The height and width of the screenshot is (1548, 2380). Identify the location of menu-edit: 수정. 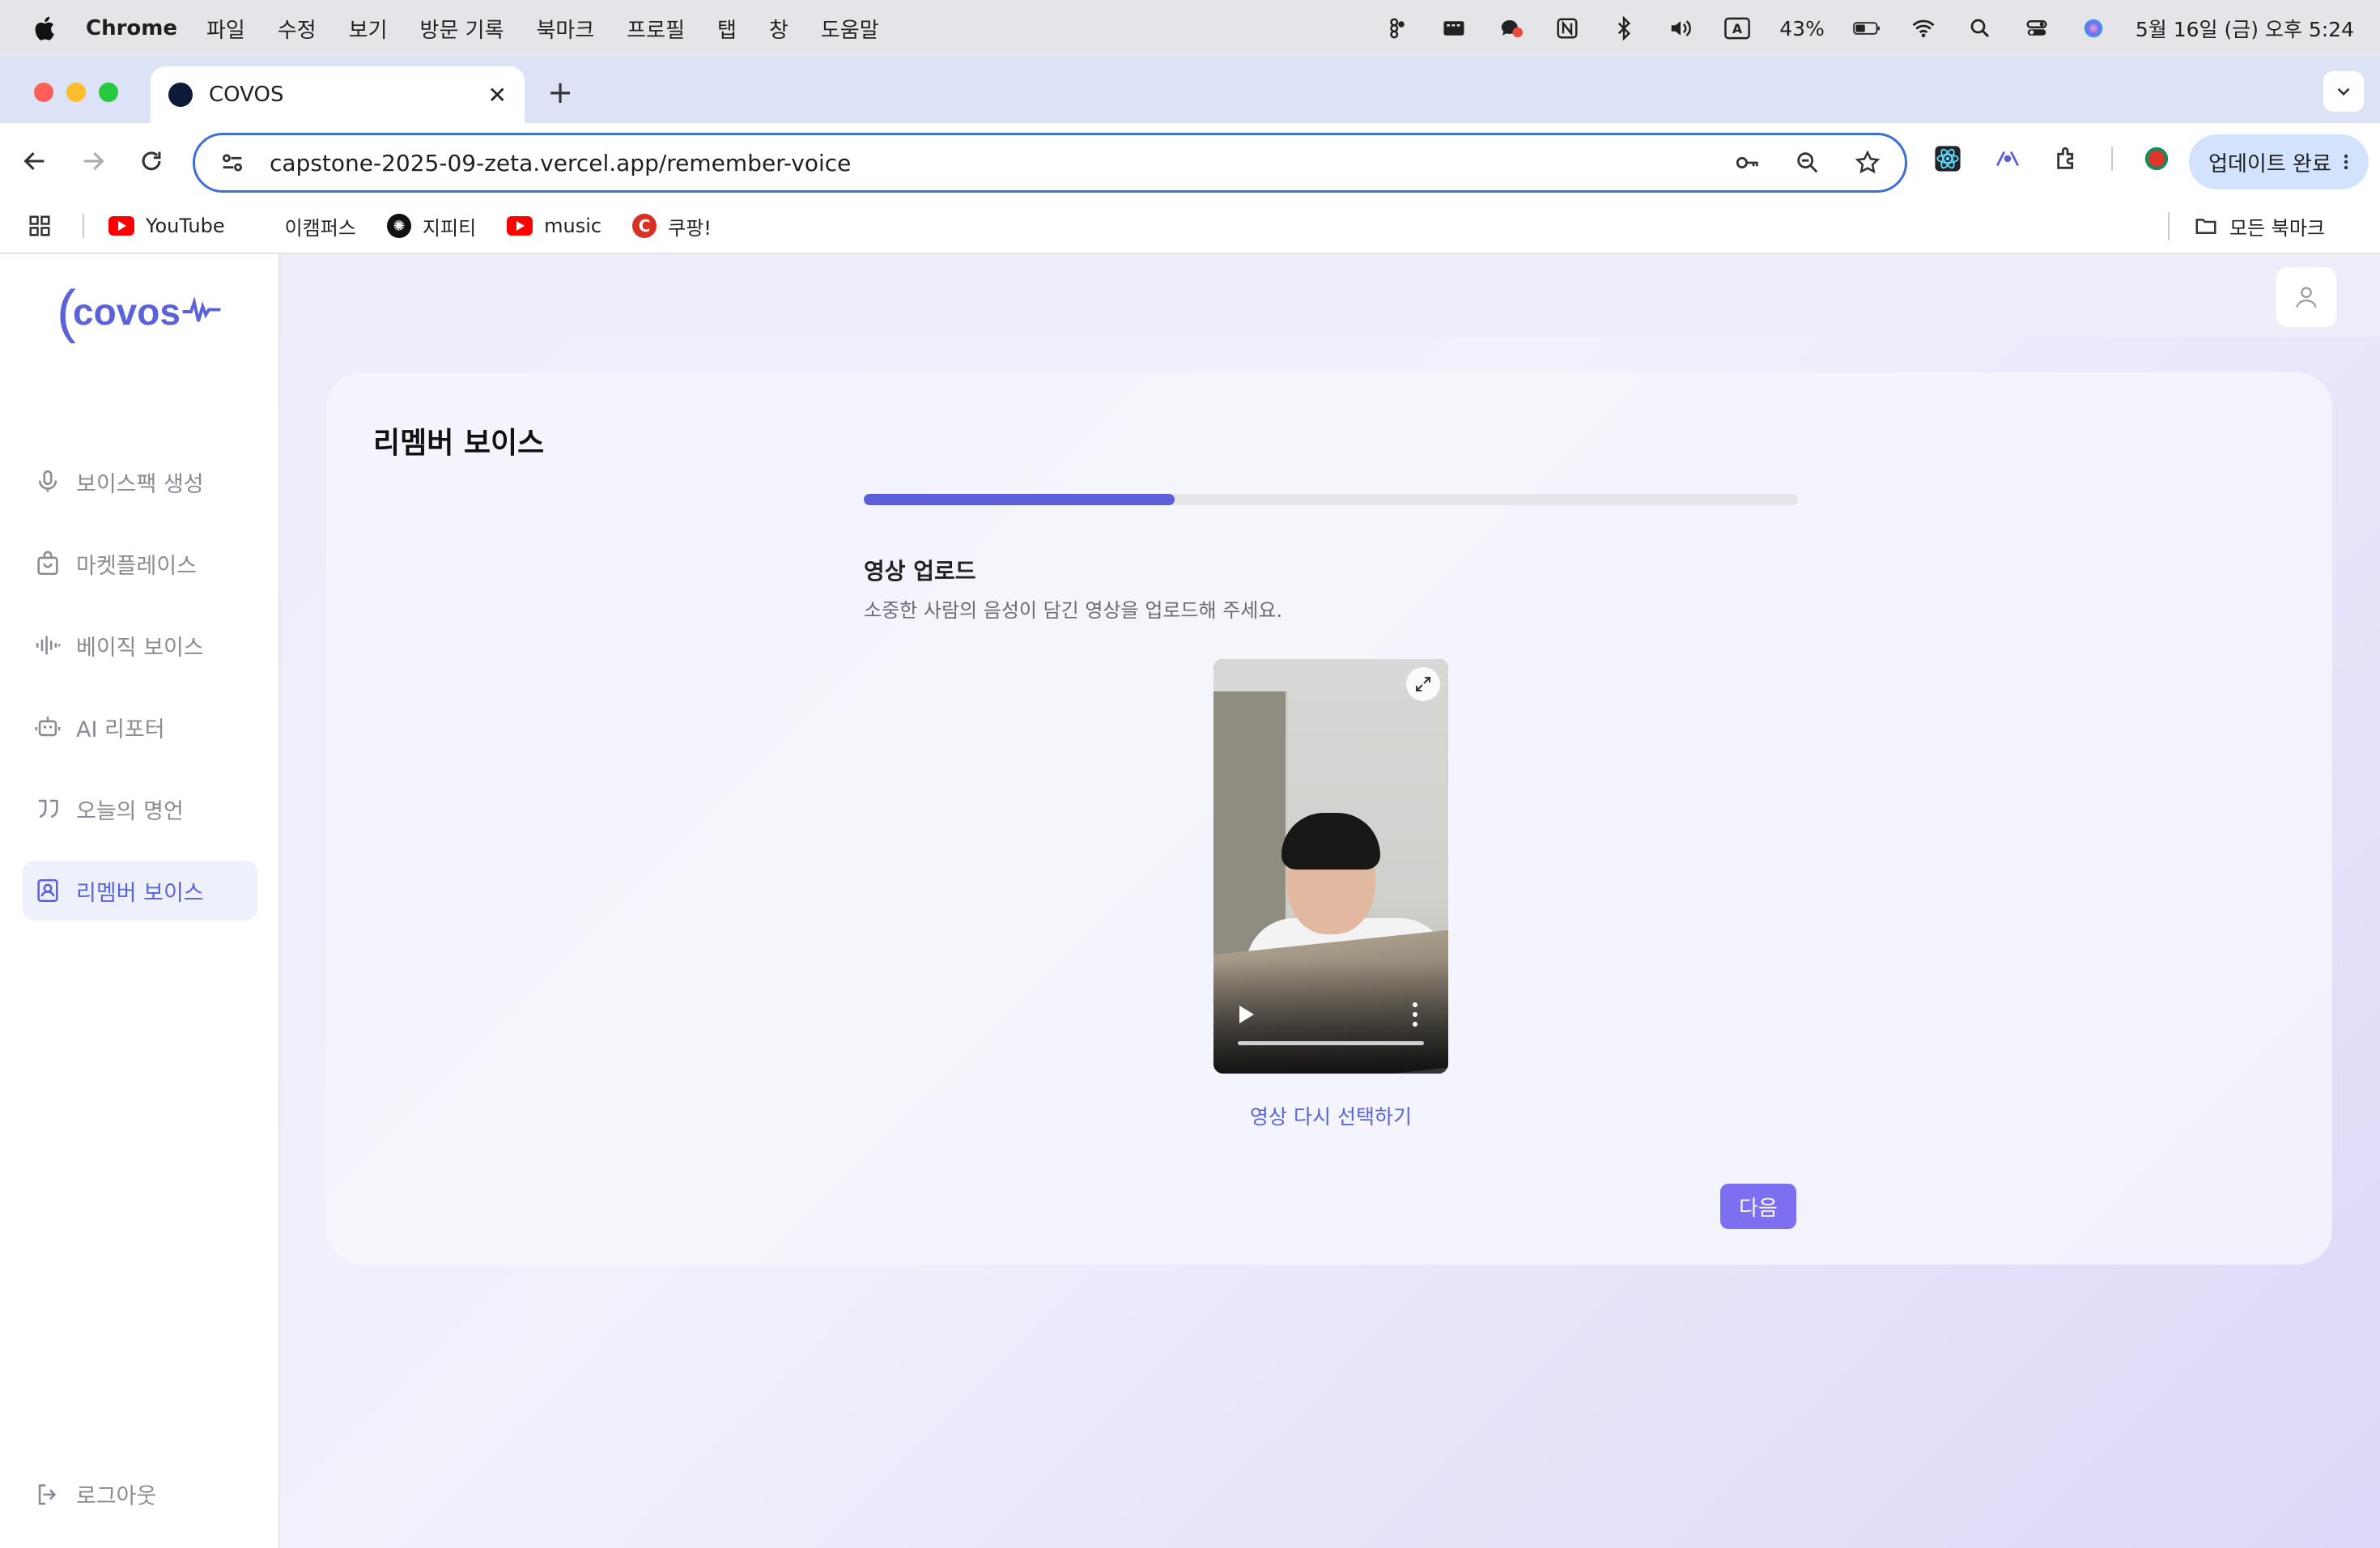
(297, 29).